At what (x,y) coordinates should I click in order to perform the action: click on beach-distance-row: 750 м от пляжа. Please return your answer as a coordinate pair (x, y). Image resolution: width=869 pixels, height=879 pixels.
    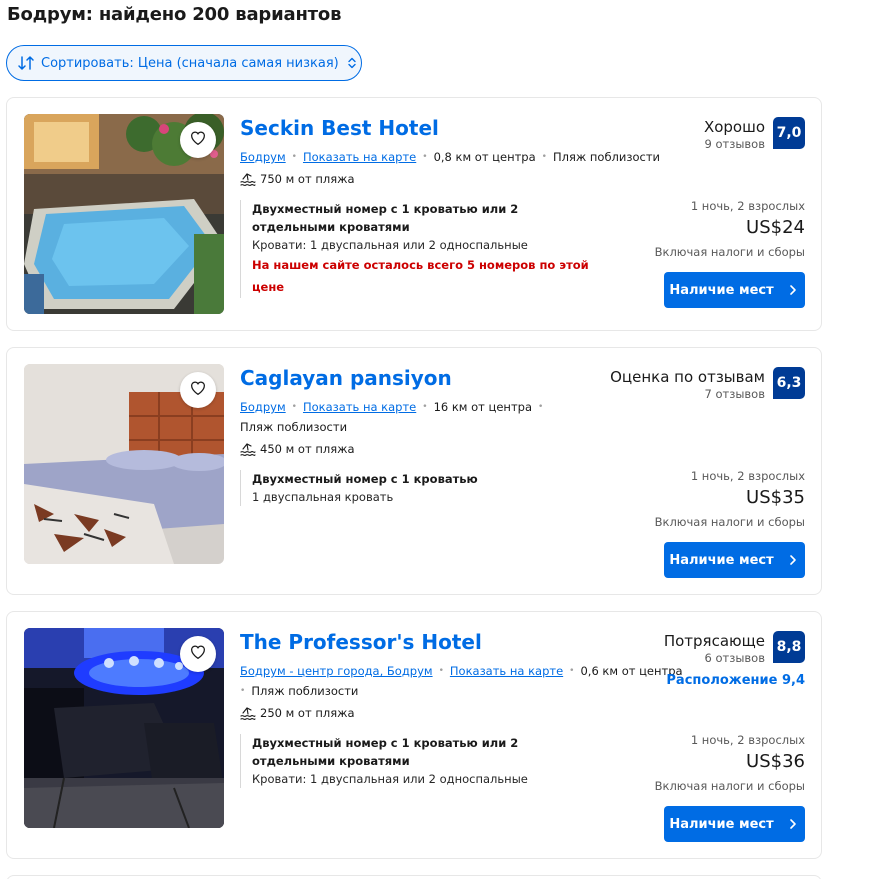
    Looking at the image, I should click on (297, 179).